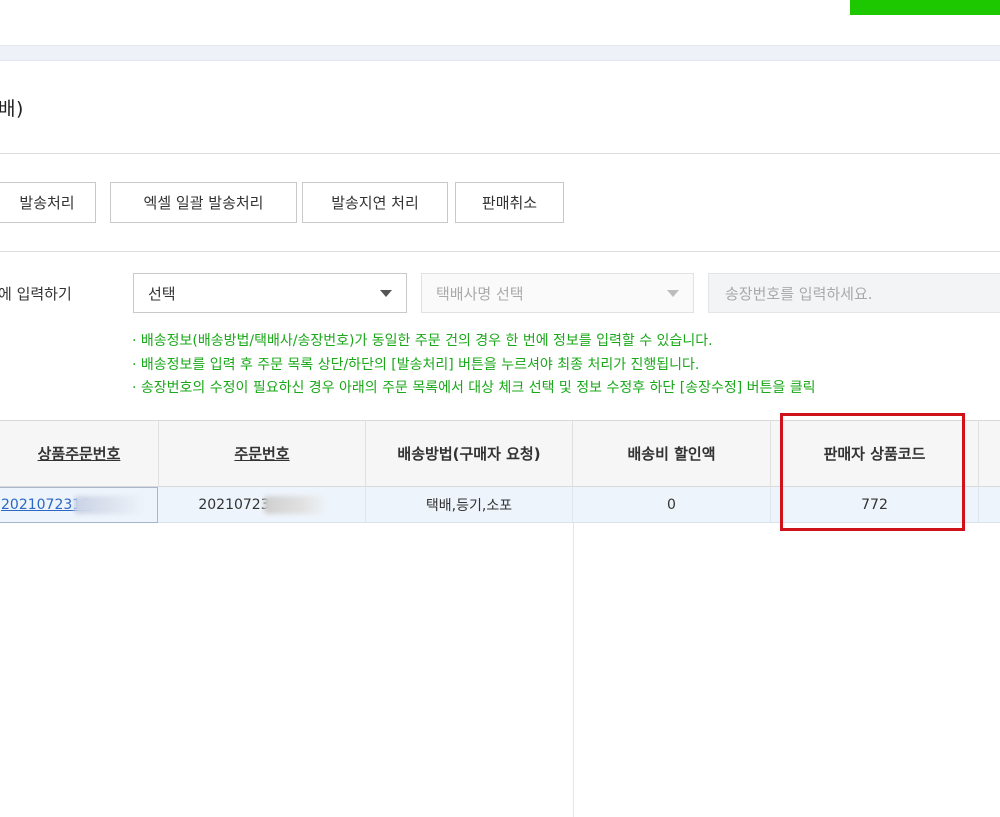 This screenshot has width=1000, height=817. Describe the element at coordinates (270, 293) in the screenshot. I see `delivery-method-select: 선택` at that location.